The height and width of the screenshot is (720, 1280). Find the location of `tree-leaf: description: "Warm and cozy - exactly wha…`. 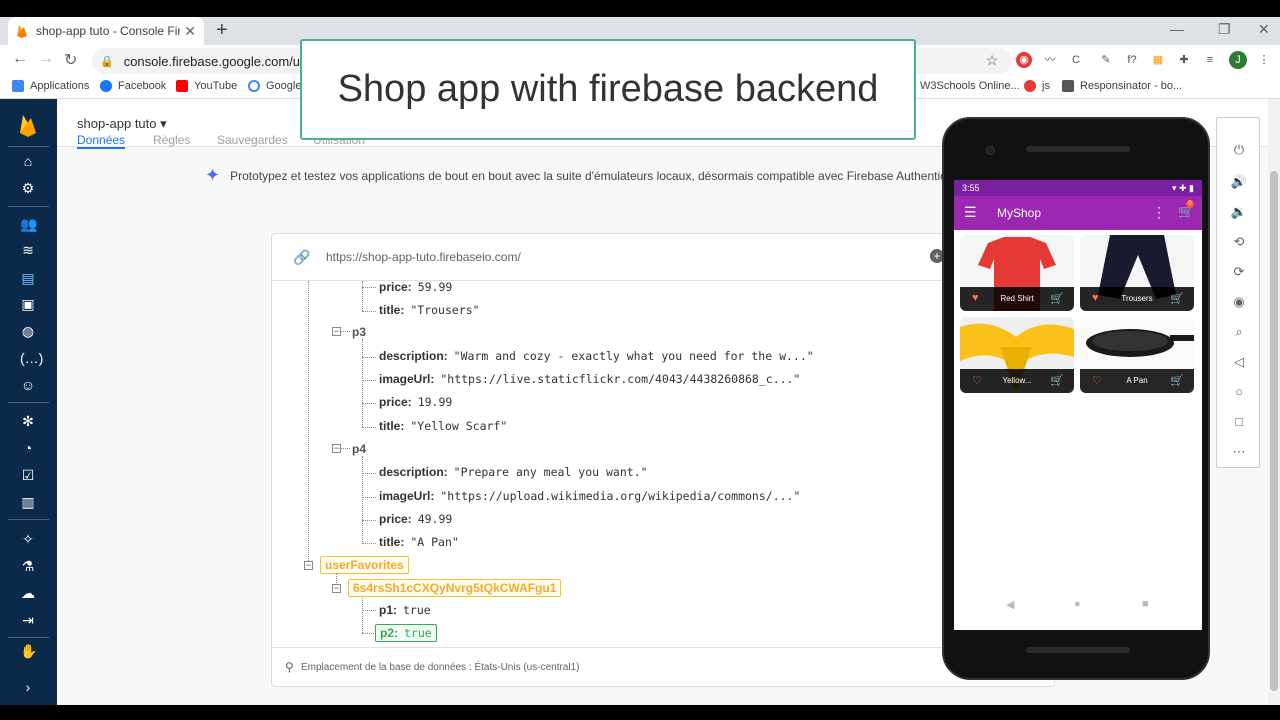

tree-leaf: description: "Warm and cozy - exactly wha… is located at coordinates (596, 356).